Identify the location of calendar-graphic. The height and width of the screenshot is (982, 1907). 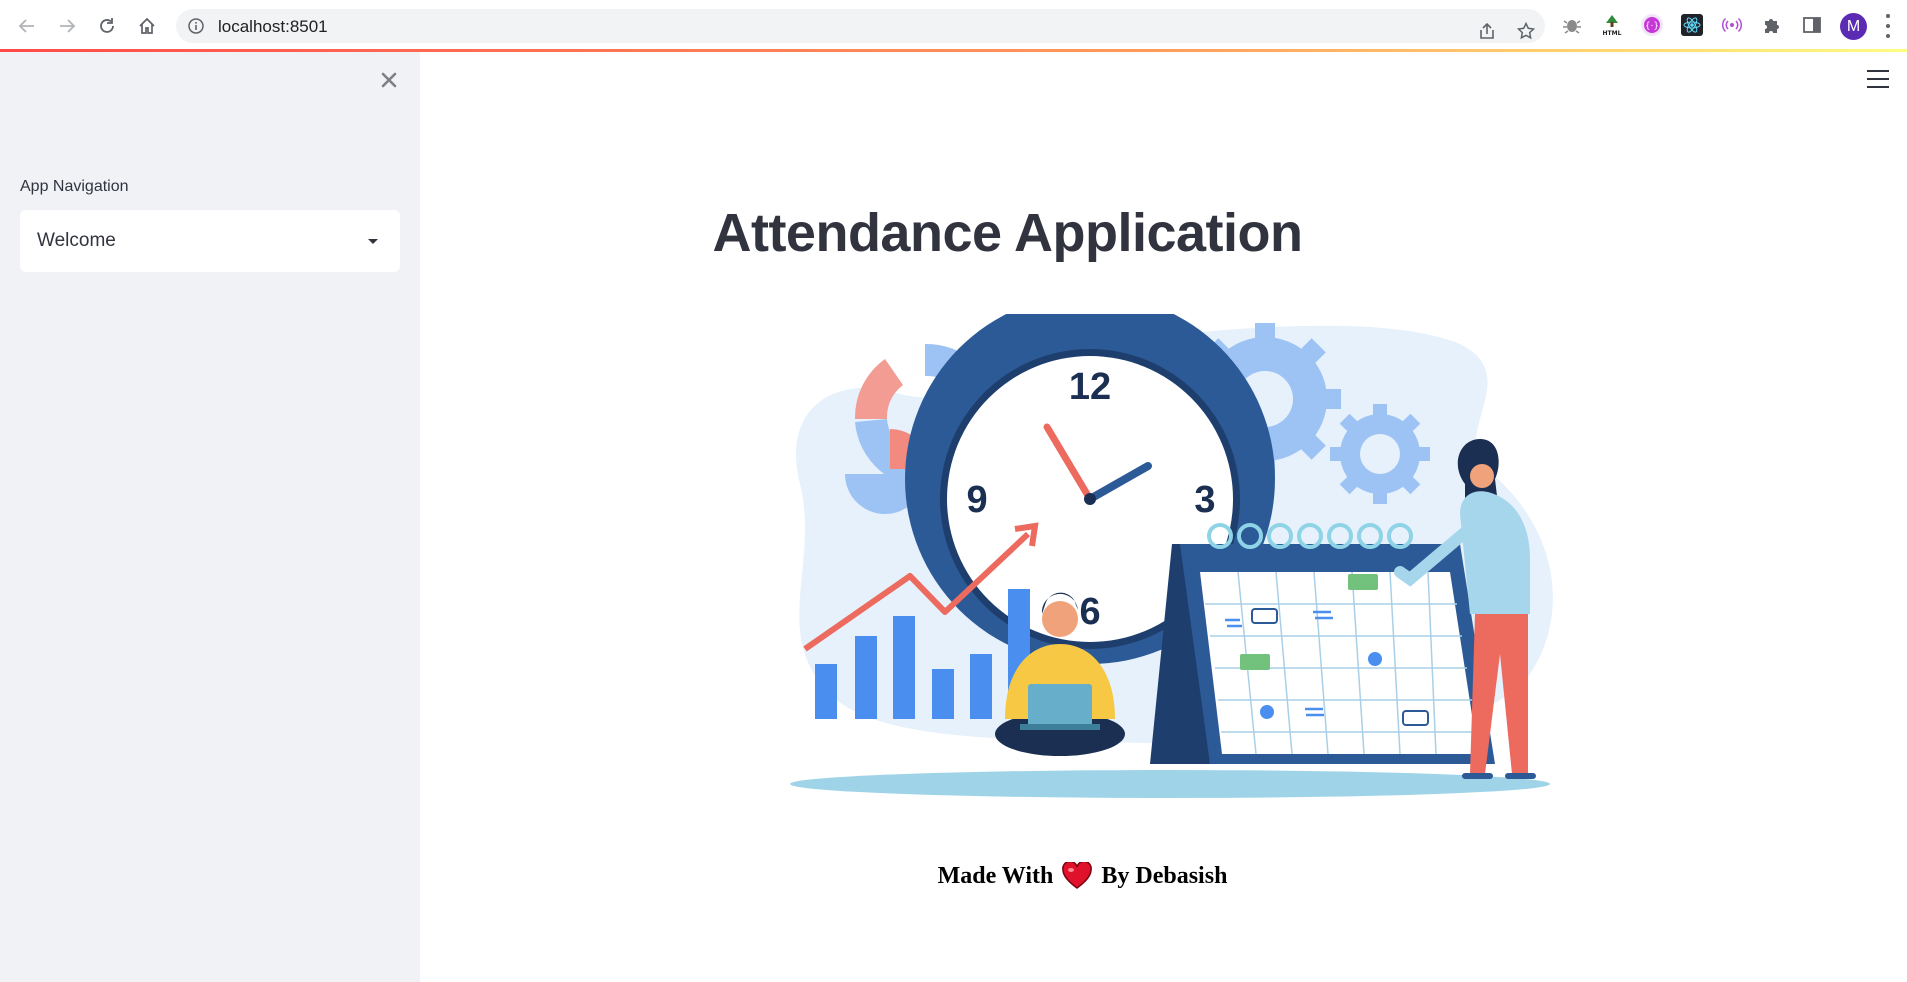
(1322, 643).